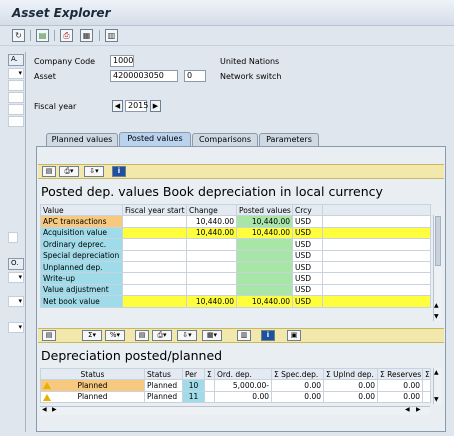 The image size is (454, 436). What do you see at coordinates (144, 76) in the screenshot?
I see `asset-number-field: 4200003050` at bounding box center [144, 76].